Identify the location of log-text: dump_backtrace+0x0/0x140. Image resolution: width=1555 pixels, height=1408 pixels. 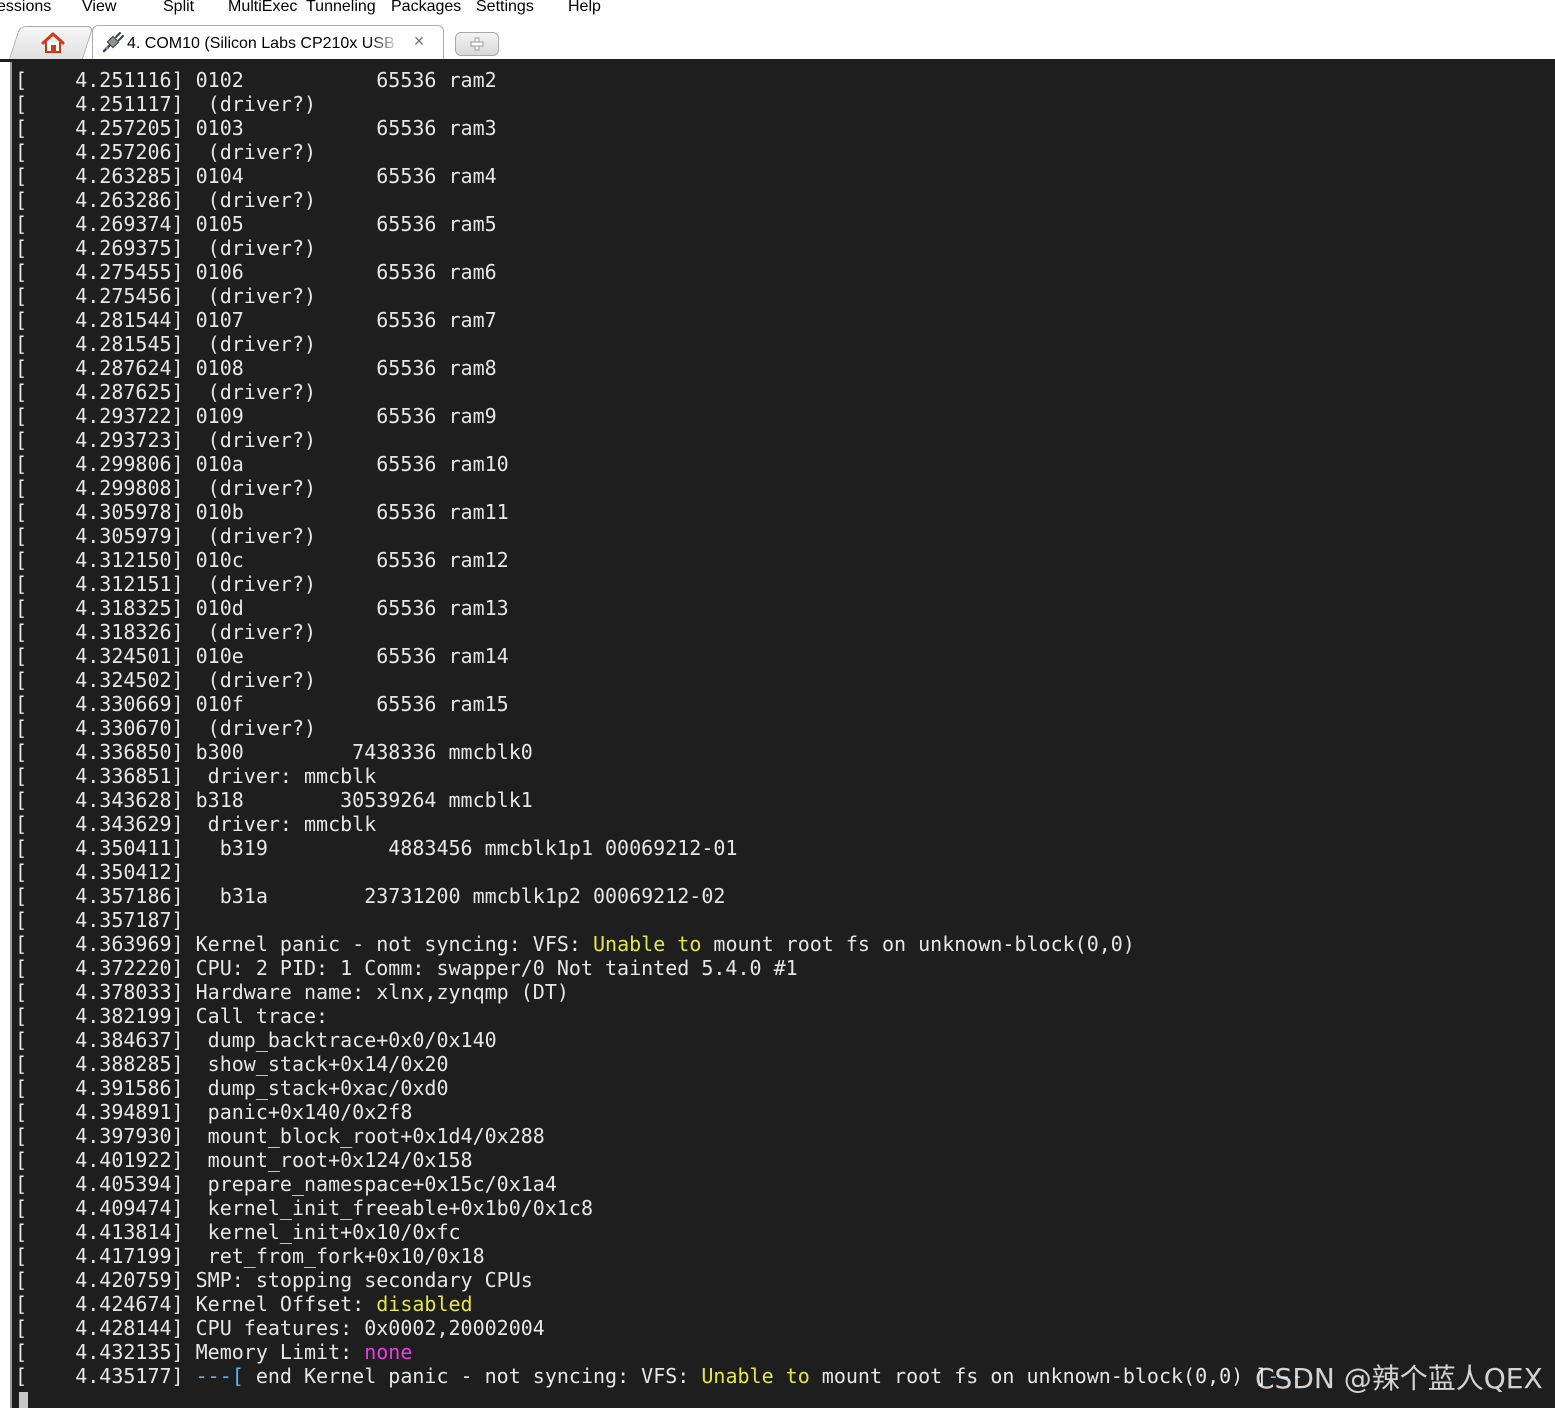
(346, 1040).